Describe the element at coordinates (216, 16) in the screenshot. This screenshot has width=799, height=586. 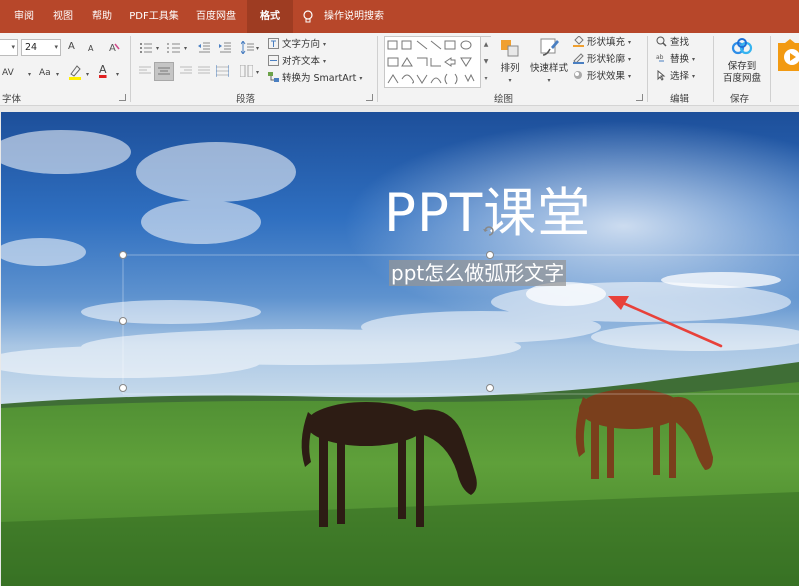
I see `tab-baidu-netdisk: 百度网盘` at that location.